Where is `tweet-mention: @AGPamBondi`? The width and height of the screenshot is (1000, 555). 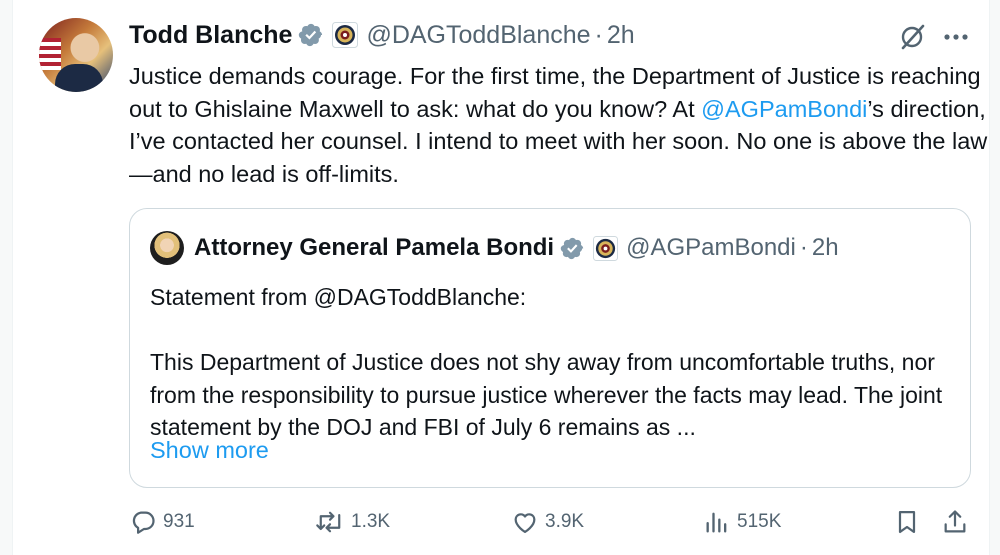
tweet-mention: @AGPamBondi is located at coordinates (784, 109).